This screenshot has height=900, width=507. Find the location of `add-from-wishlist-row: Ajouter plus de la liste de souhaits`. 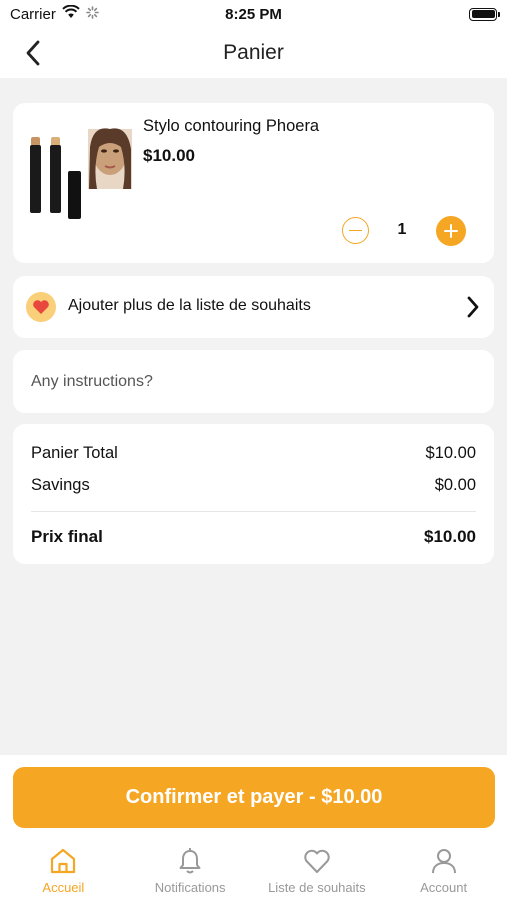

add-from-wishlist-row: Ajouter plus de la liste de souhaits is located at coordinates (253, 307).